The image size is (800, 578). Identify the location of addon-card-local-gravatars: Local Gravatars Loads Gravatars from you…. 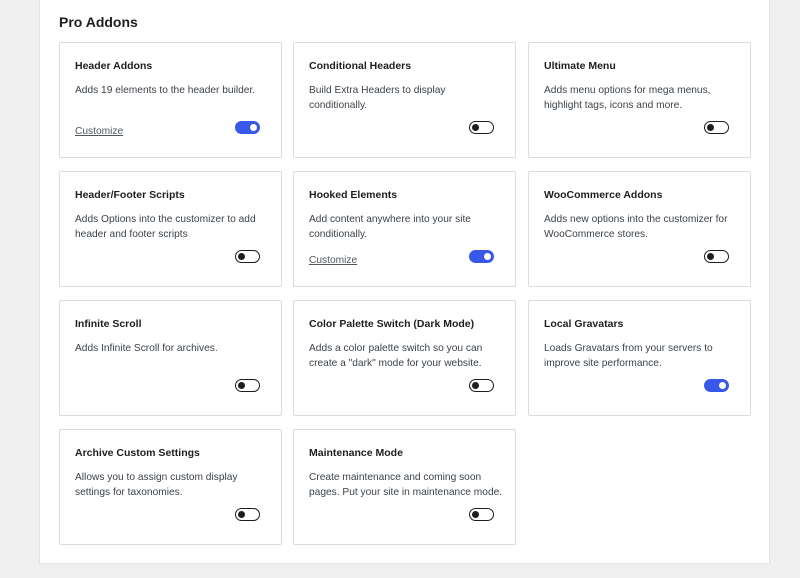
(639, 358).